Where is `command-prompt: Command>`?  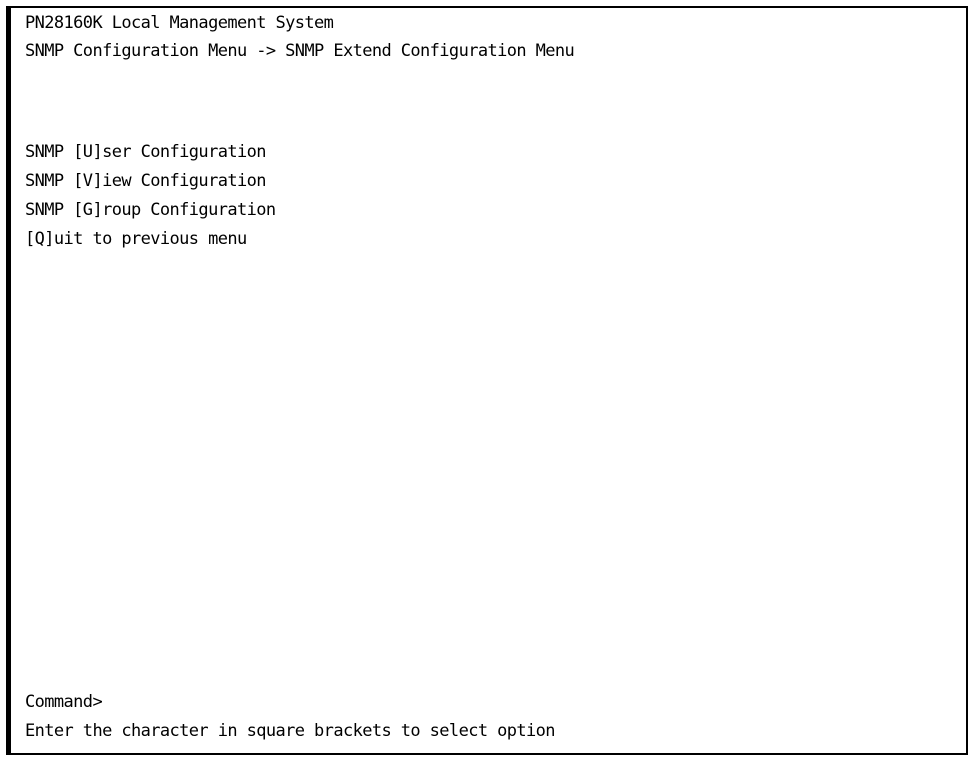
command-prompt: Command> is located at coordinates (64, 702).